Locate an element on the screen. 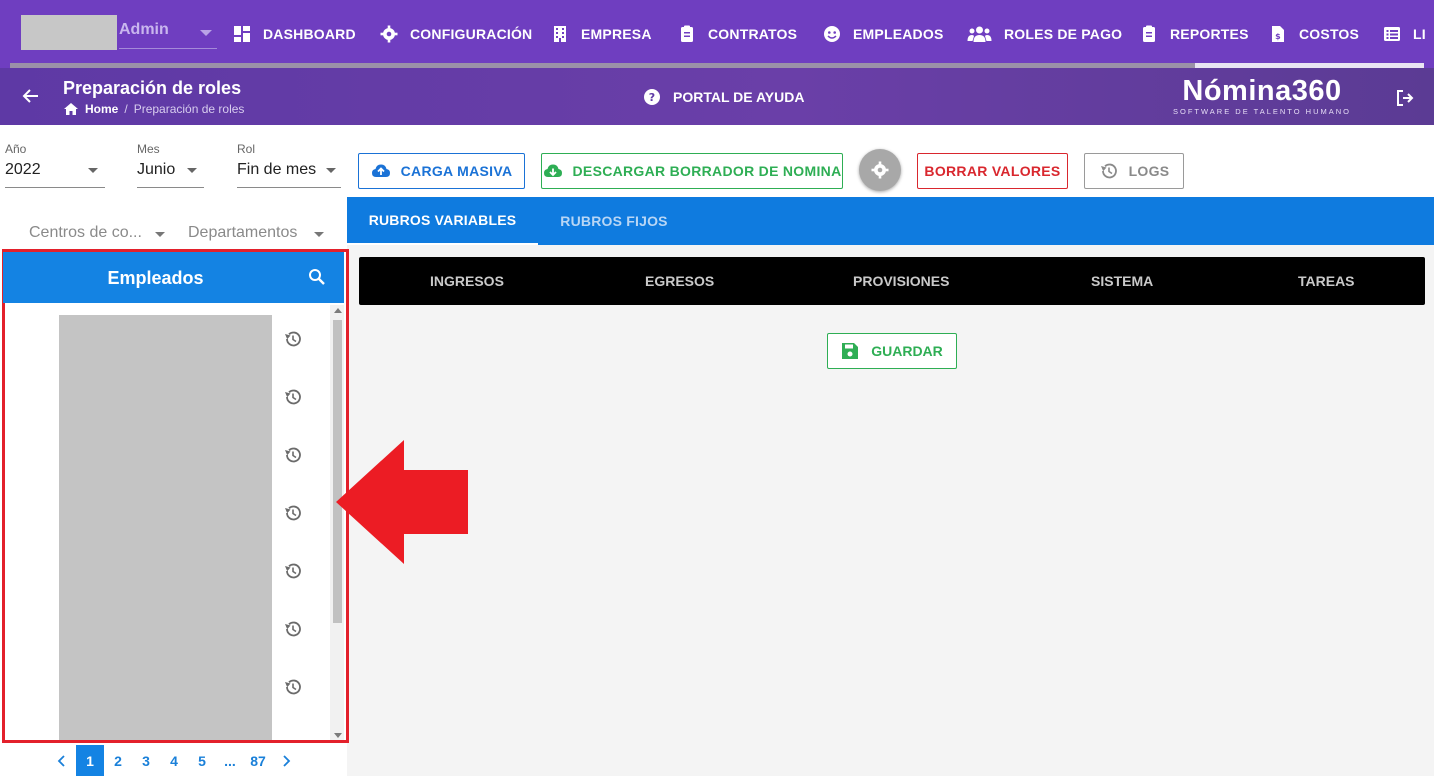 The height and width of the screenshot is (776, 1434). brand-logo: Nómina360 SOFTWARE DE TALENTO HUMANO is located at coordinates (1262, 96).